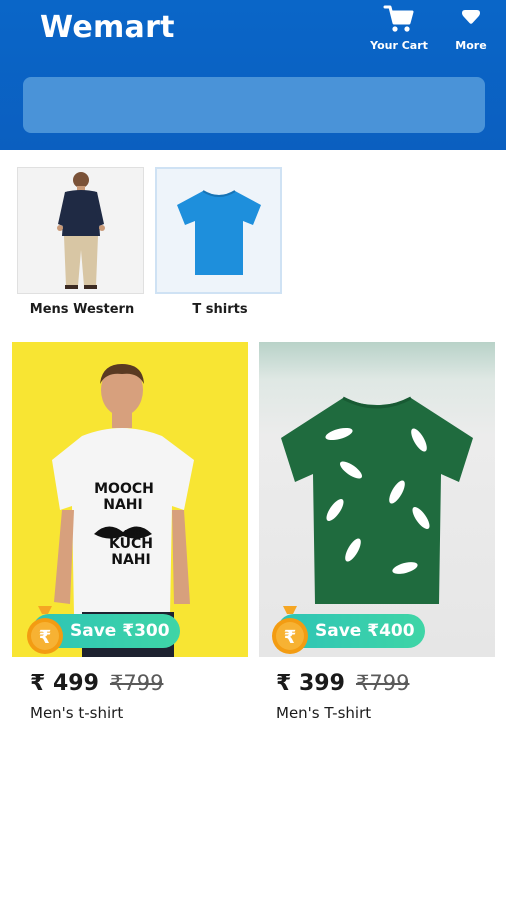 The width and height of the screenshot is (506, 900). Describe the element at coordinates (77, 713) in the screenshot. I see `product-name: Men's t-shirt` at that location.